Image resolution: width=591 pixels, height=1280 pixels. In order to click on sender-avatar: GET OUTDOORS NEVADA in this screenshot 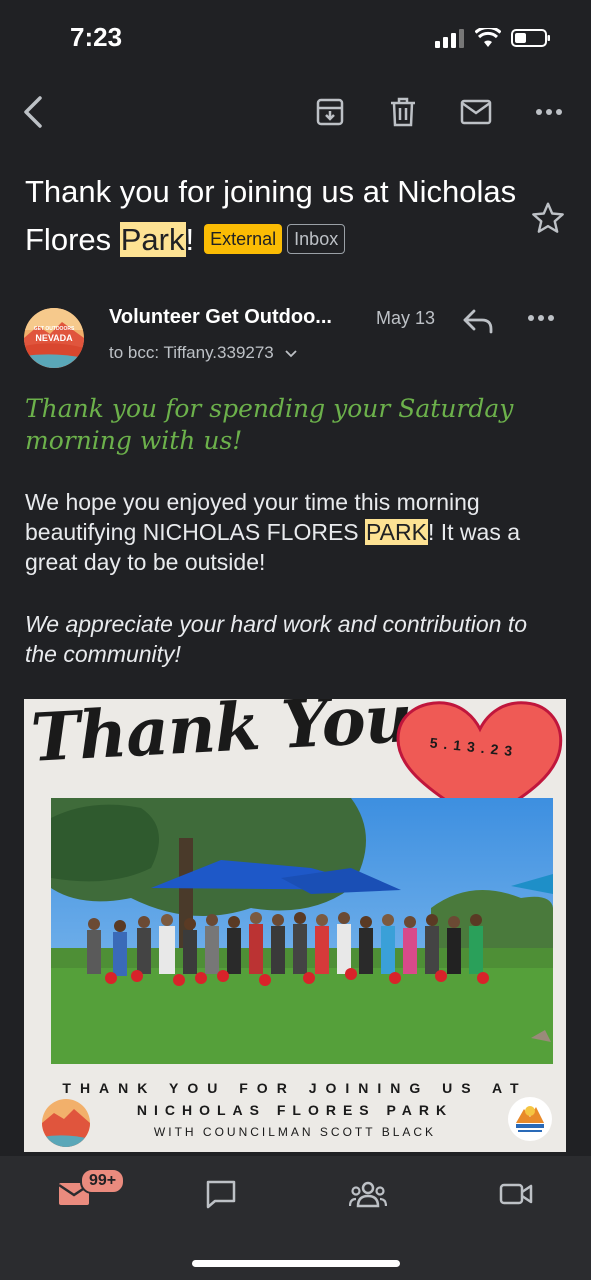, I will do `click(54, 338)`.